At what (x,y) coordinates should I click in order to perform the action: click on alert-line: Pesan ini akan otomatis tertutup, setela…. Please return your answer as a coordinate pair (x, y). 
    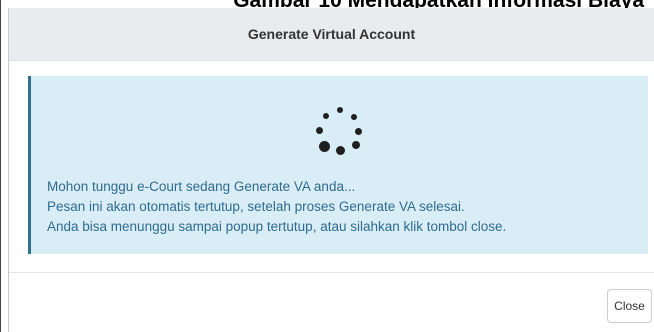
    Looking at the image, I should click on (256, 206).